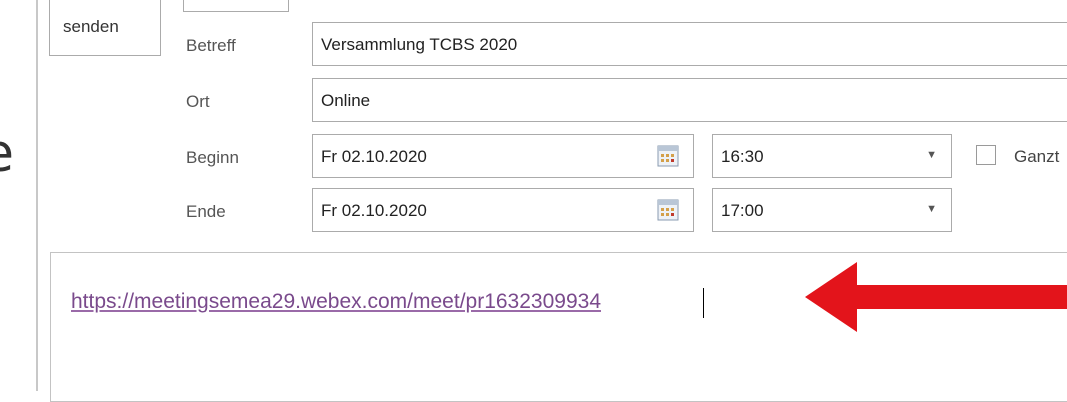  I want to click on location-label: Ort, so click(198, 101).